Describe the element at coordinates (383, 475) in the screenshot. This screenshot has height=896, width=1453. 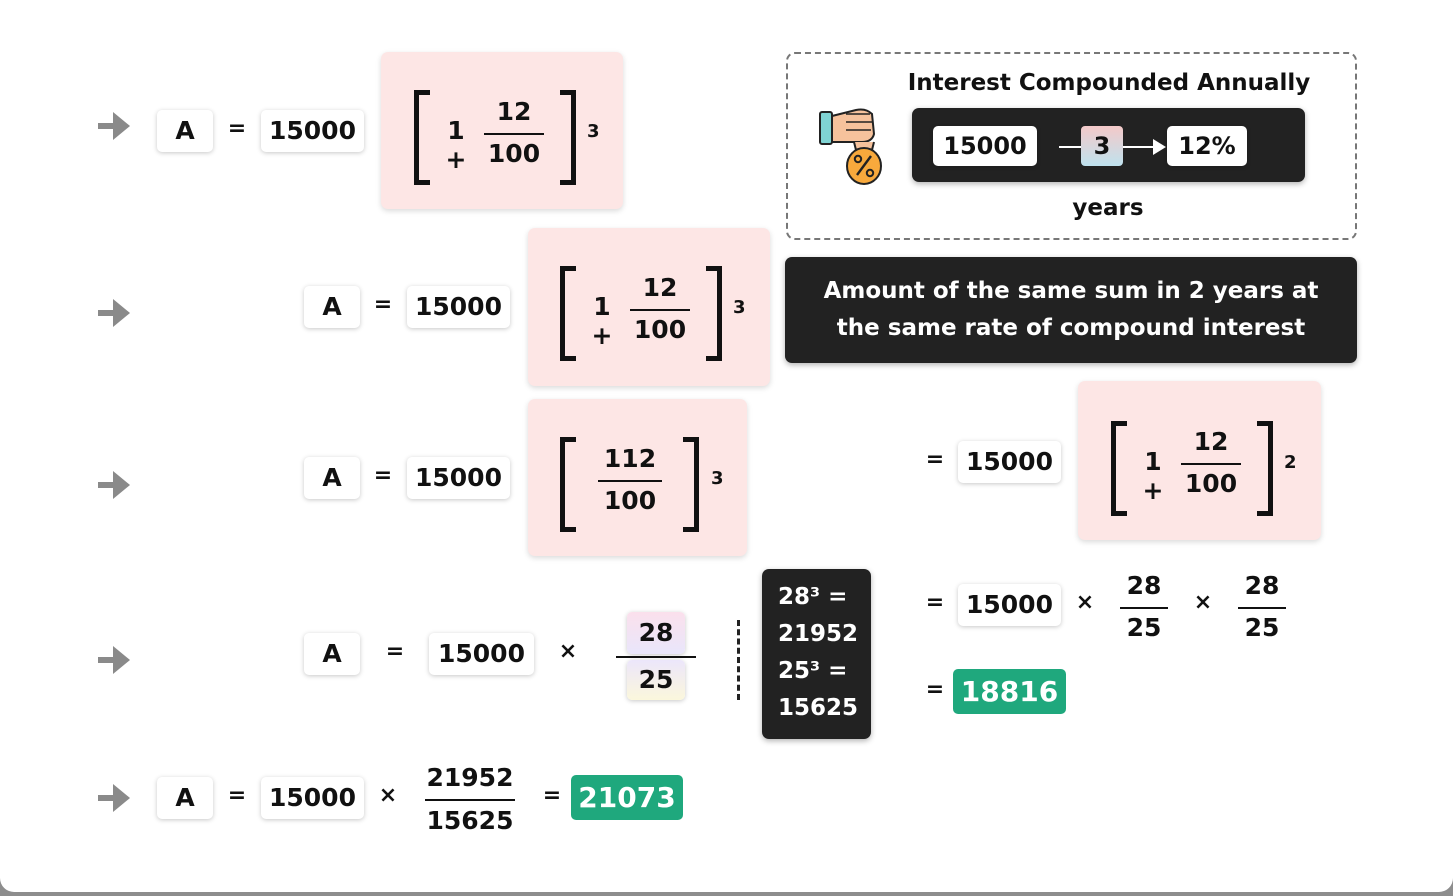
I see `row3-equals: =` at that location.